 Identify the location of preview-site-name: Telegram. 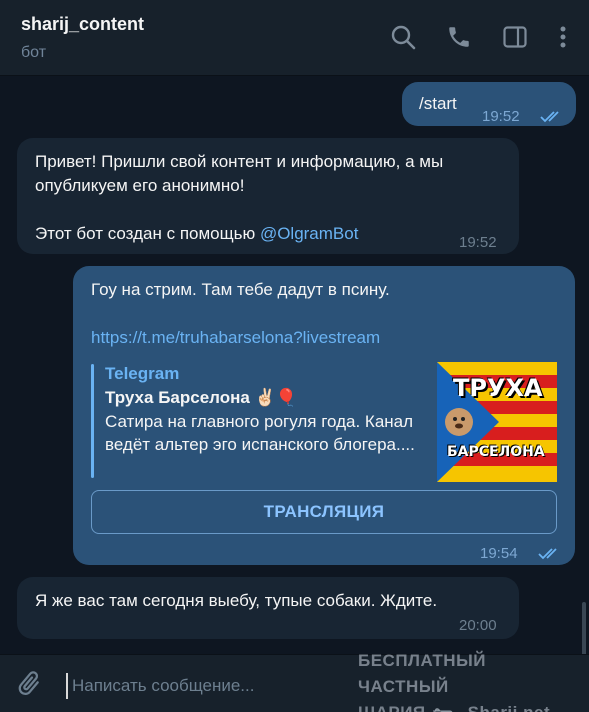
(142, 373).